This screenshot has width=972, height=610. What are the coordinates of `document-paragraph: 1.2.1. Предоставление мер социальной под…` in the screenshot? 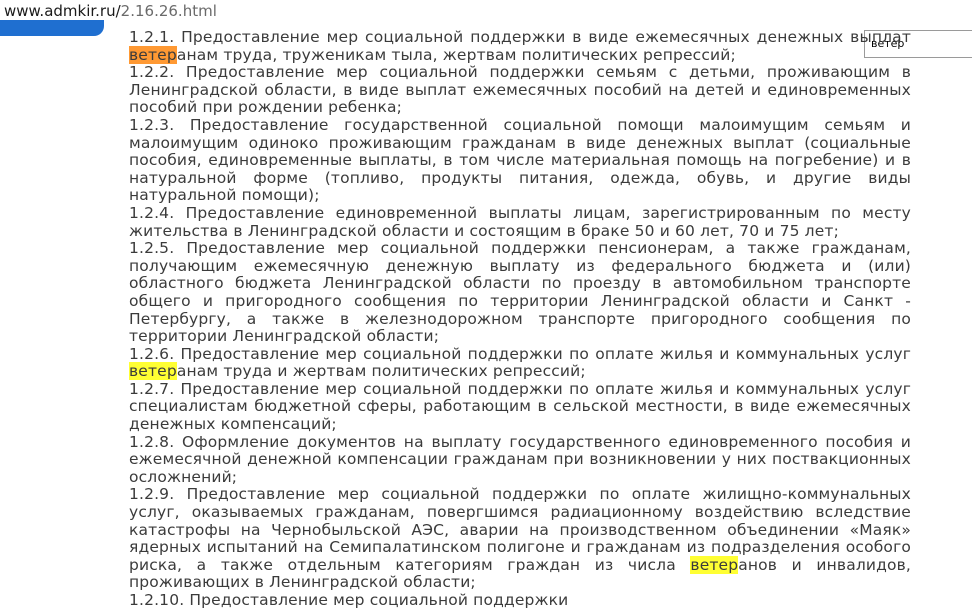 It's located at (520, 46).